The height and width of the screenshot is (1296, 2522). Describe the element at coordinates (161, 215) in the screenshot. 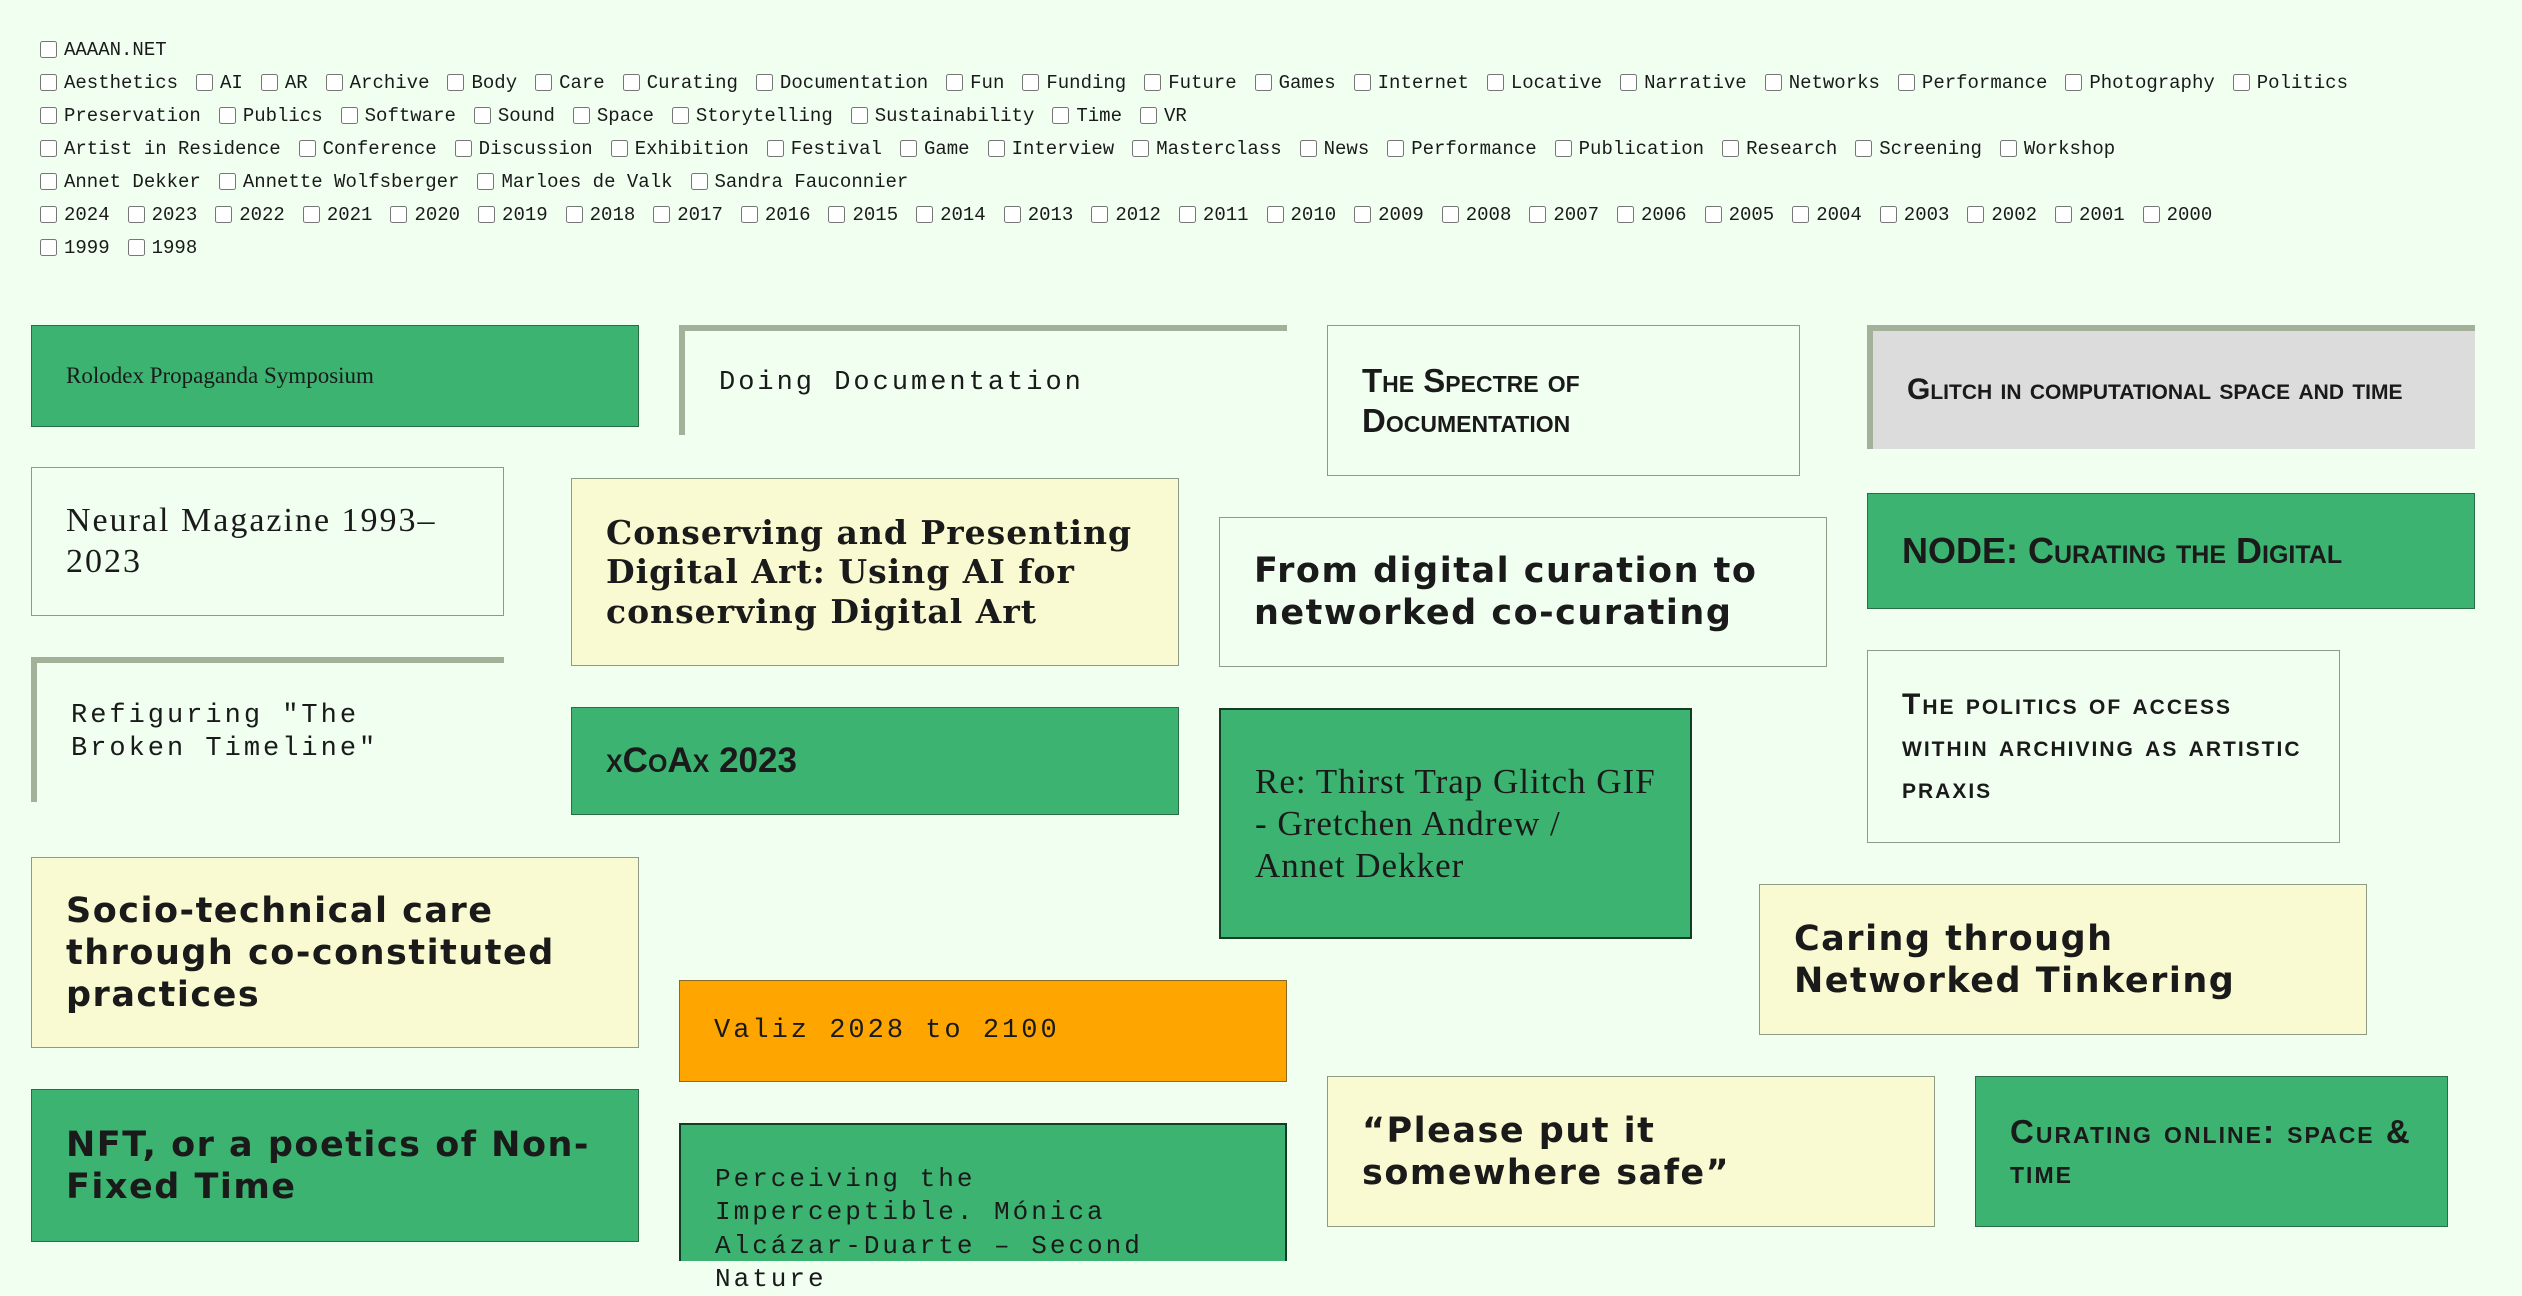

I see `filter-option: 2023` at that location.